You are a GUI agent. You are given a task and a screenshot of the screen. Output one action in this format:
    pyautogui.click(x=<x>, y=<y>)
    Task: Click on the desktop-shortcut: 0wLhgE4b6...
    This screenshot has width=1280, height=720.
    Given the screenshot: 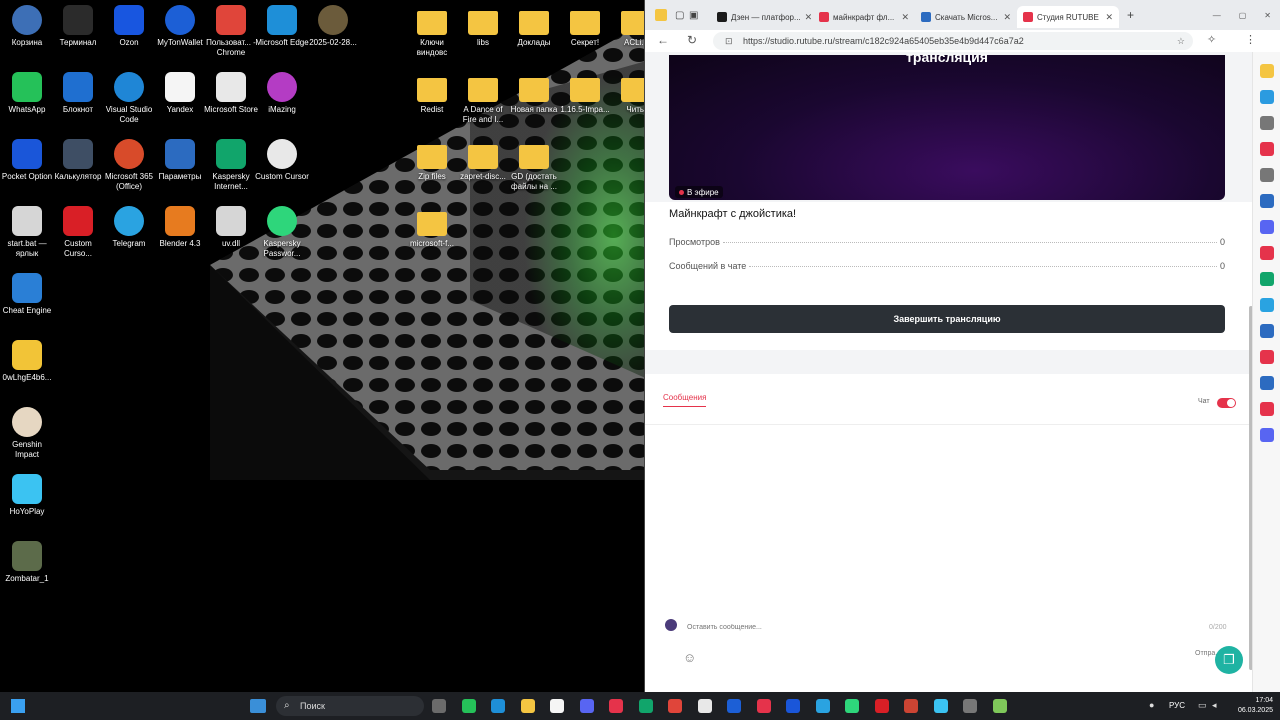 What is the action you would take?
    pyautogui.click(x=27, y=373)
    